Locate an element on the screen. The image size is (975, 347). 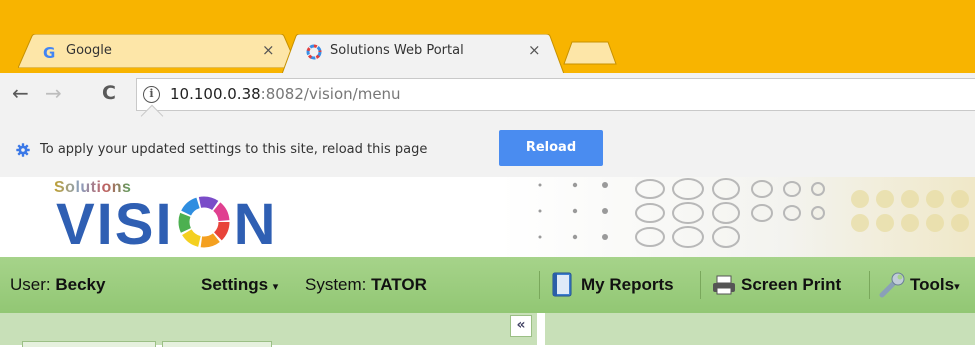
svg-text: G is located at coordinates (49, 52).